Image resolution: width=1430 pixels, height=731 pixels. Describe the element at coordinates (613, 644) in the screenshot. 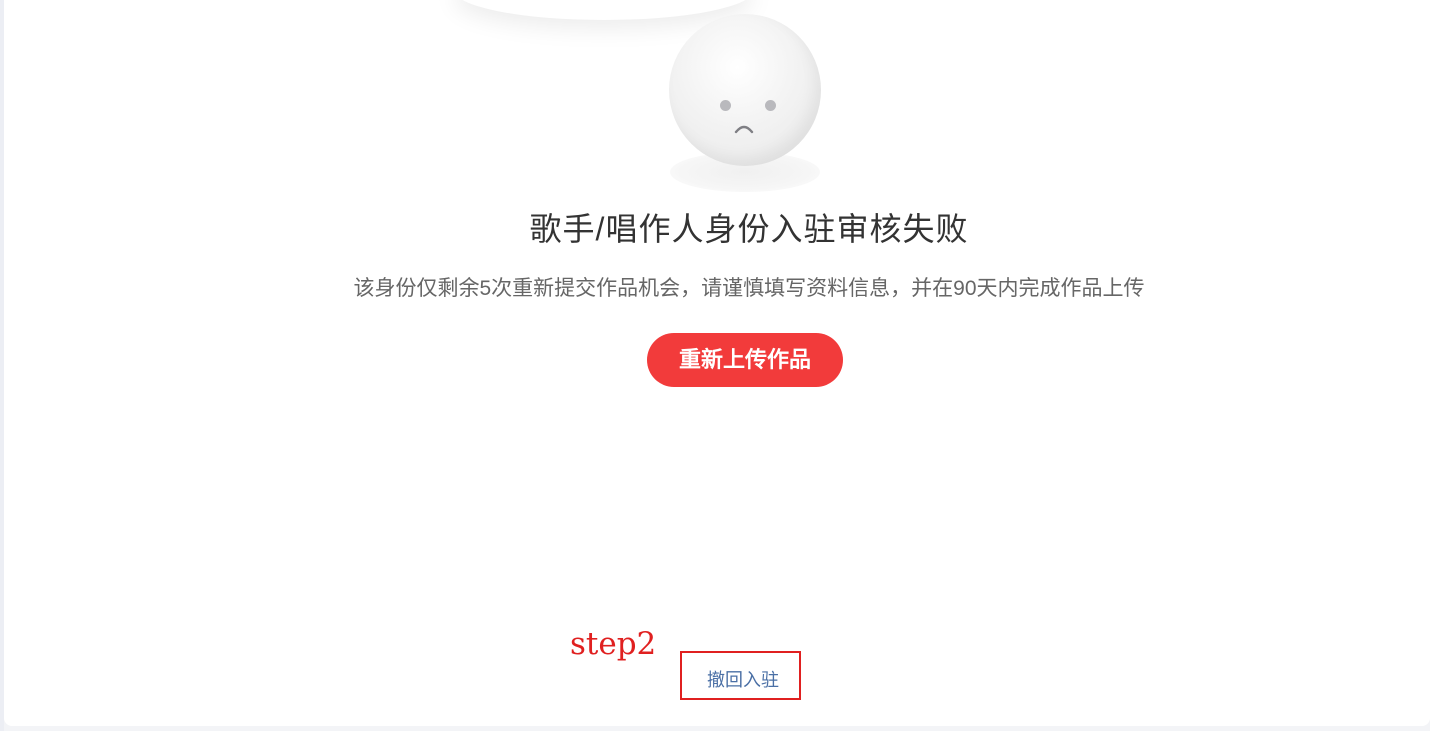

I see `annotation-step-label: step2` at that location.